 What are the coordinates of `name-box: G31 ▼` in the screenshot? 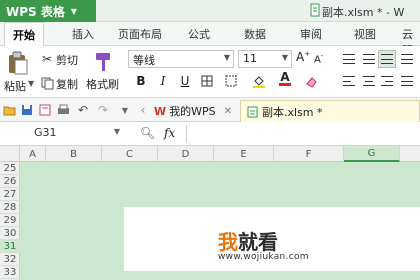 It's located at (64, 134).